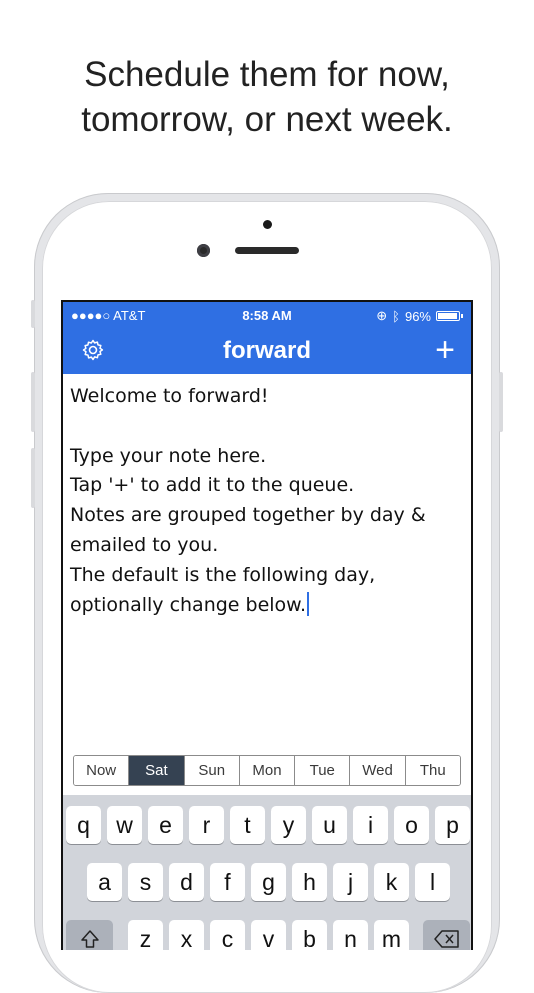 This screenshot has height=993, width=534. What do you see at coordinates (391, 935) in the screenshot?
I see `key-m: m` at bounding box center [391, 935].